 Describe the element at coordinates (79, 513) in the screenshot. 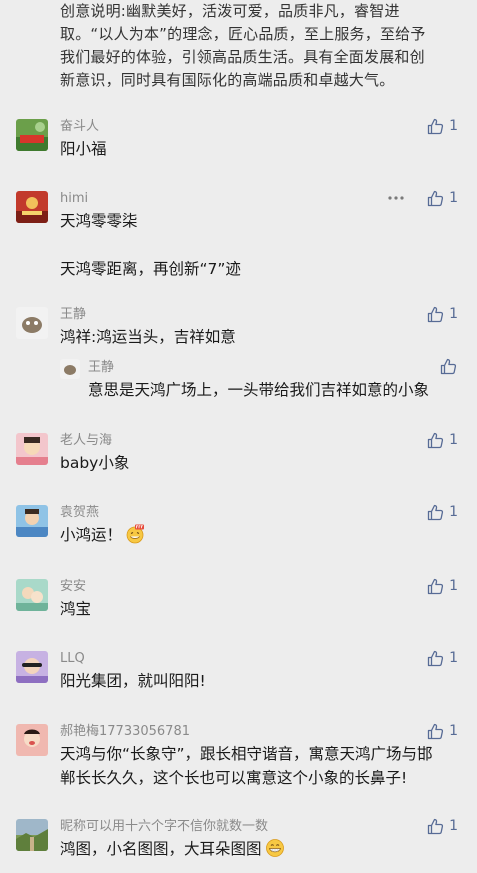

I see `comment-nickname: 袁贺燕` at that location.